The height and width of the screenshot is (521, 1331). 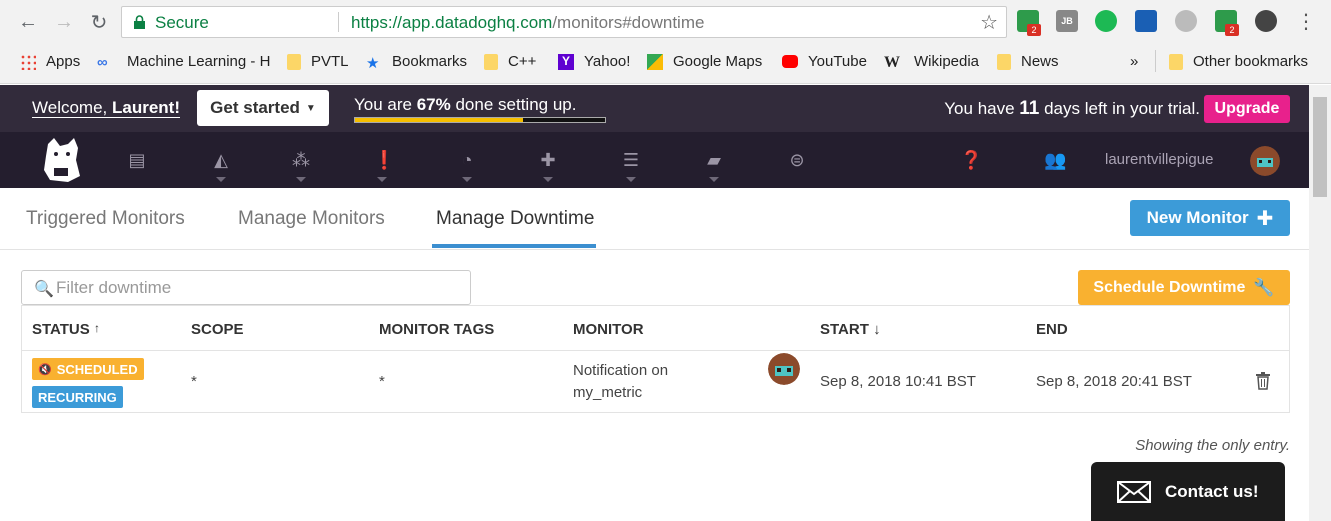 I want to click on column-header-scope: SCOPE, so click(x=217, y=329).